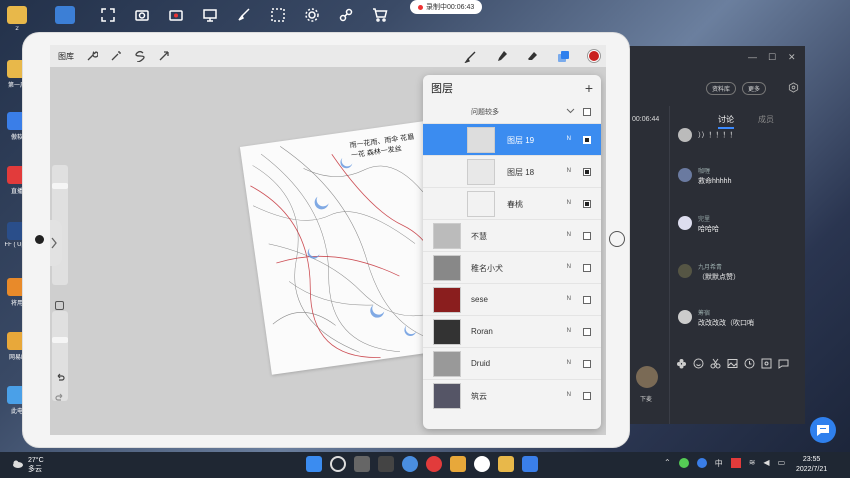 The width and height of the screenshot is (850, 478). I want to click on speaker-icon: ◀, so click(766, 463).